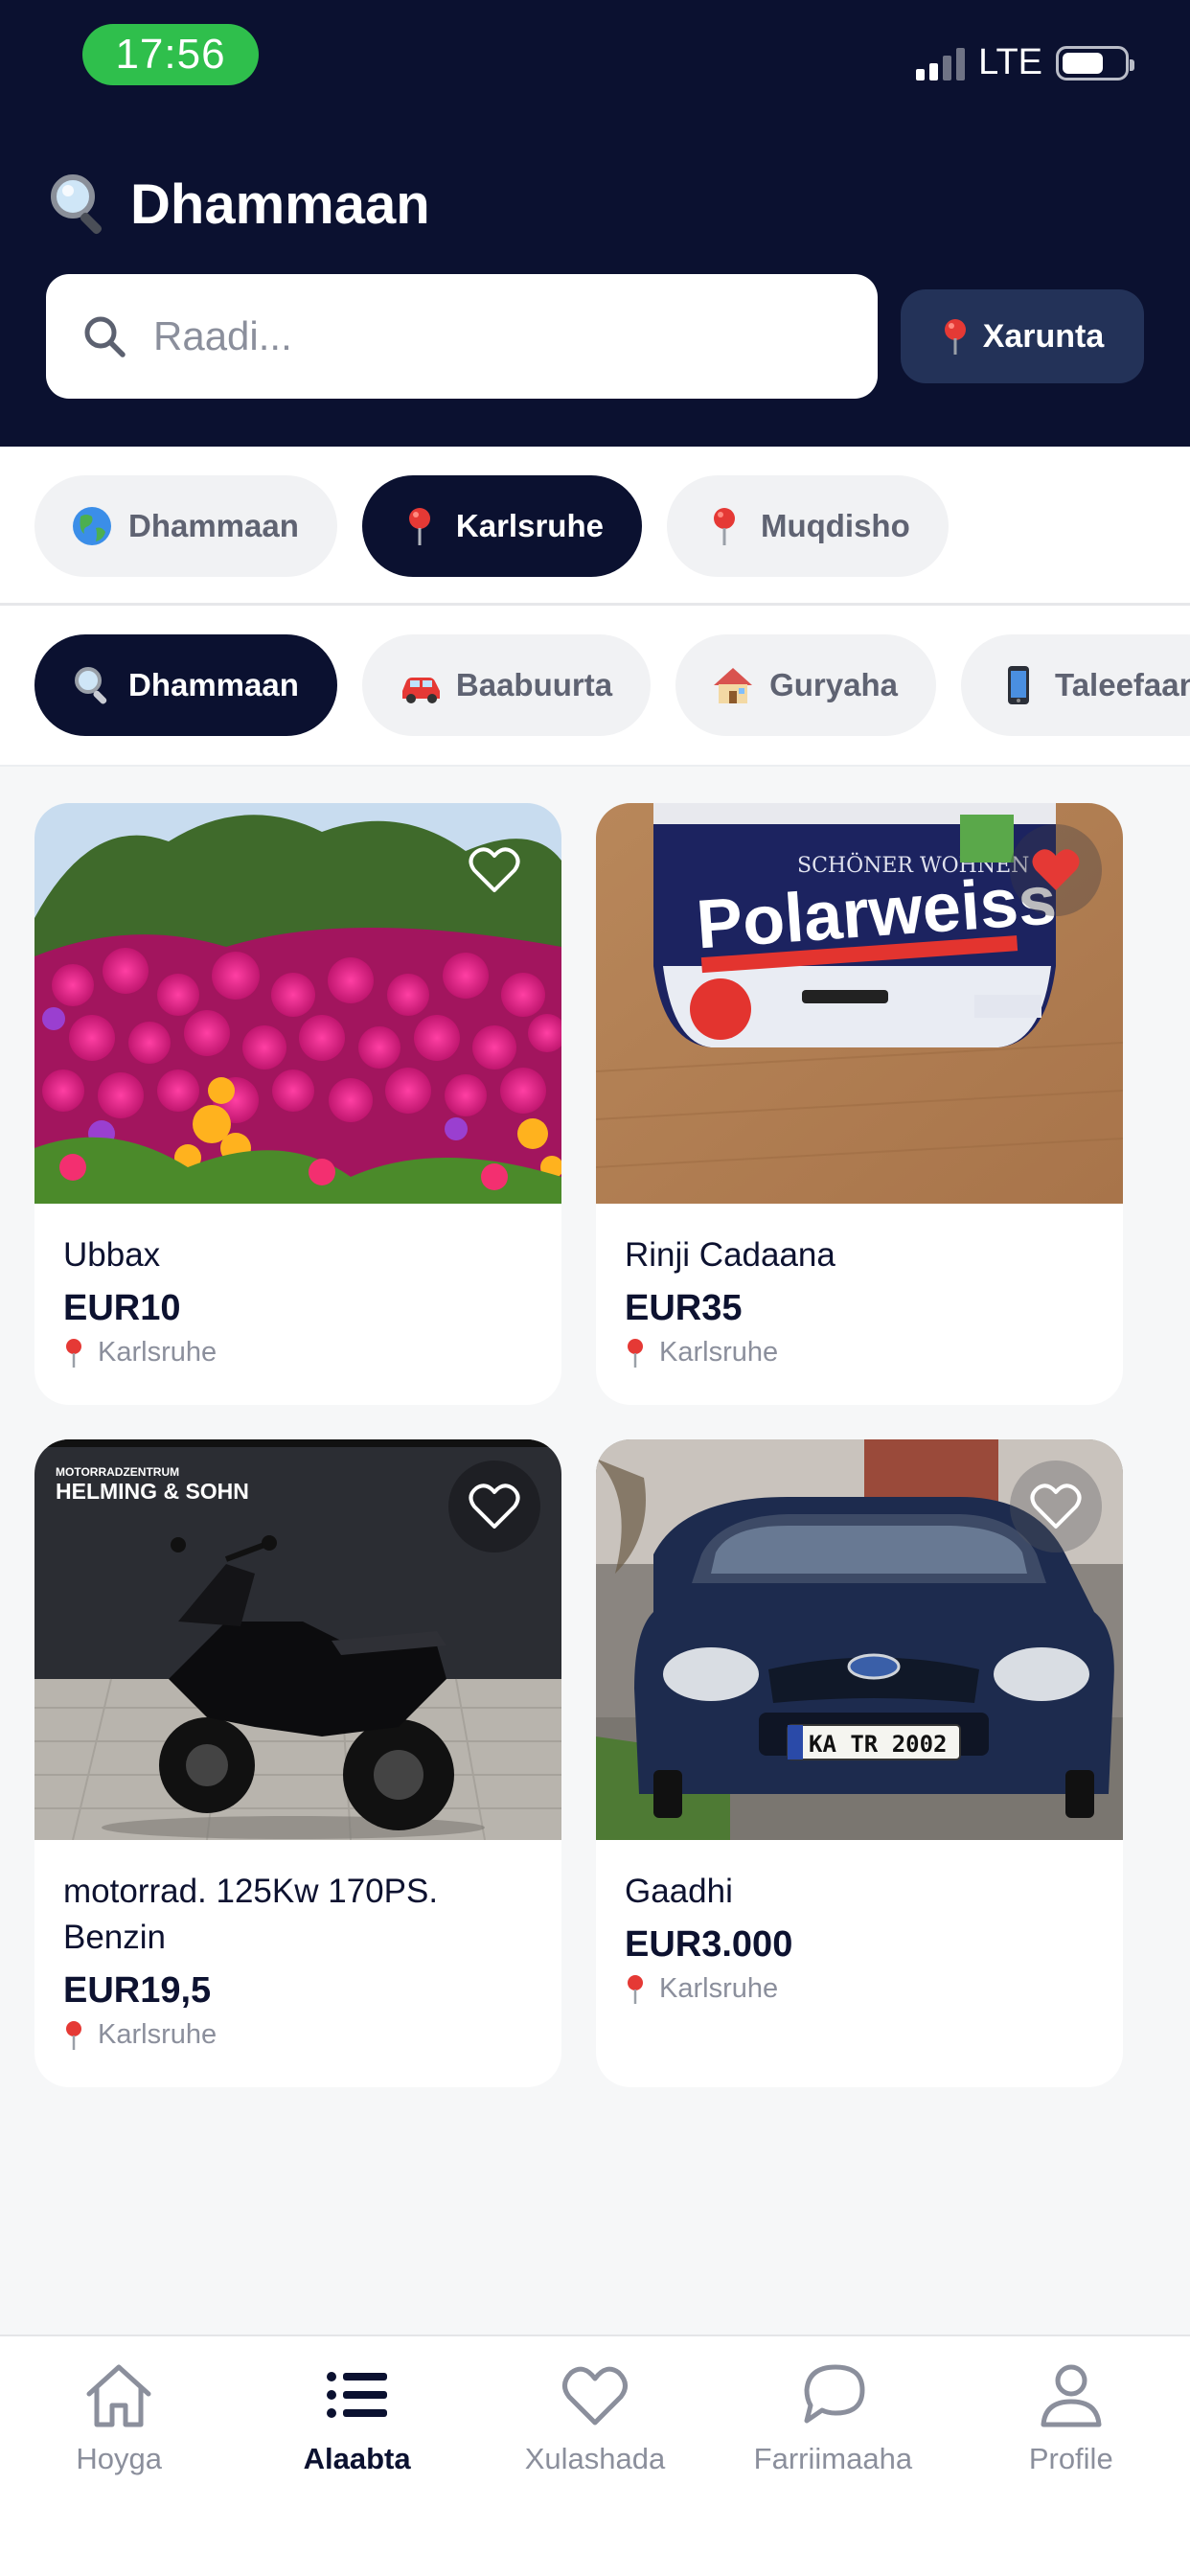 Image resolution: width=1190 pixels, height=2576 pixels. What do you see at coordinates (835, 2394) in the screenshot?
I see `chat-icon` at bounding box center [835, 2394].